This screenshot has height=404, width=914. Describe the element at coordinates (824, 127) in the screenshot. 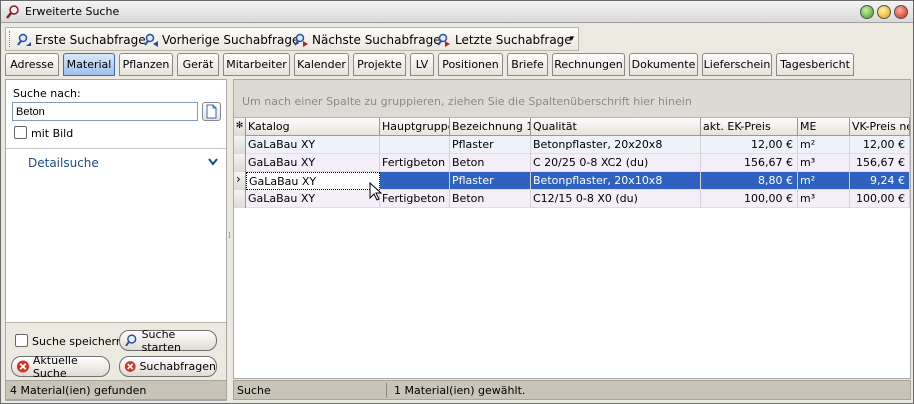

I see `column-header: ME` at that location.